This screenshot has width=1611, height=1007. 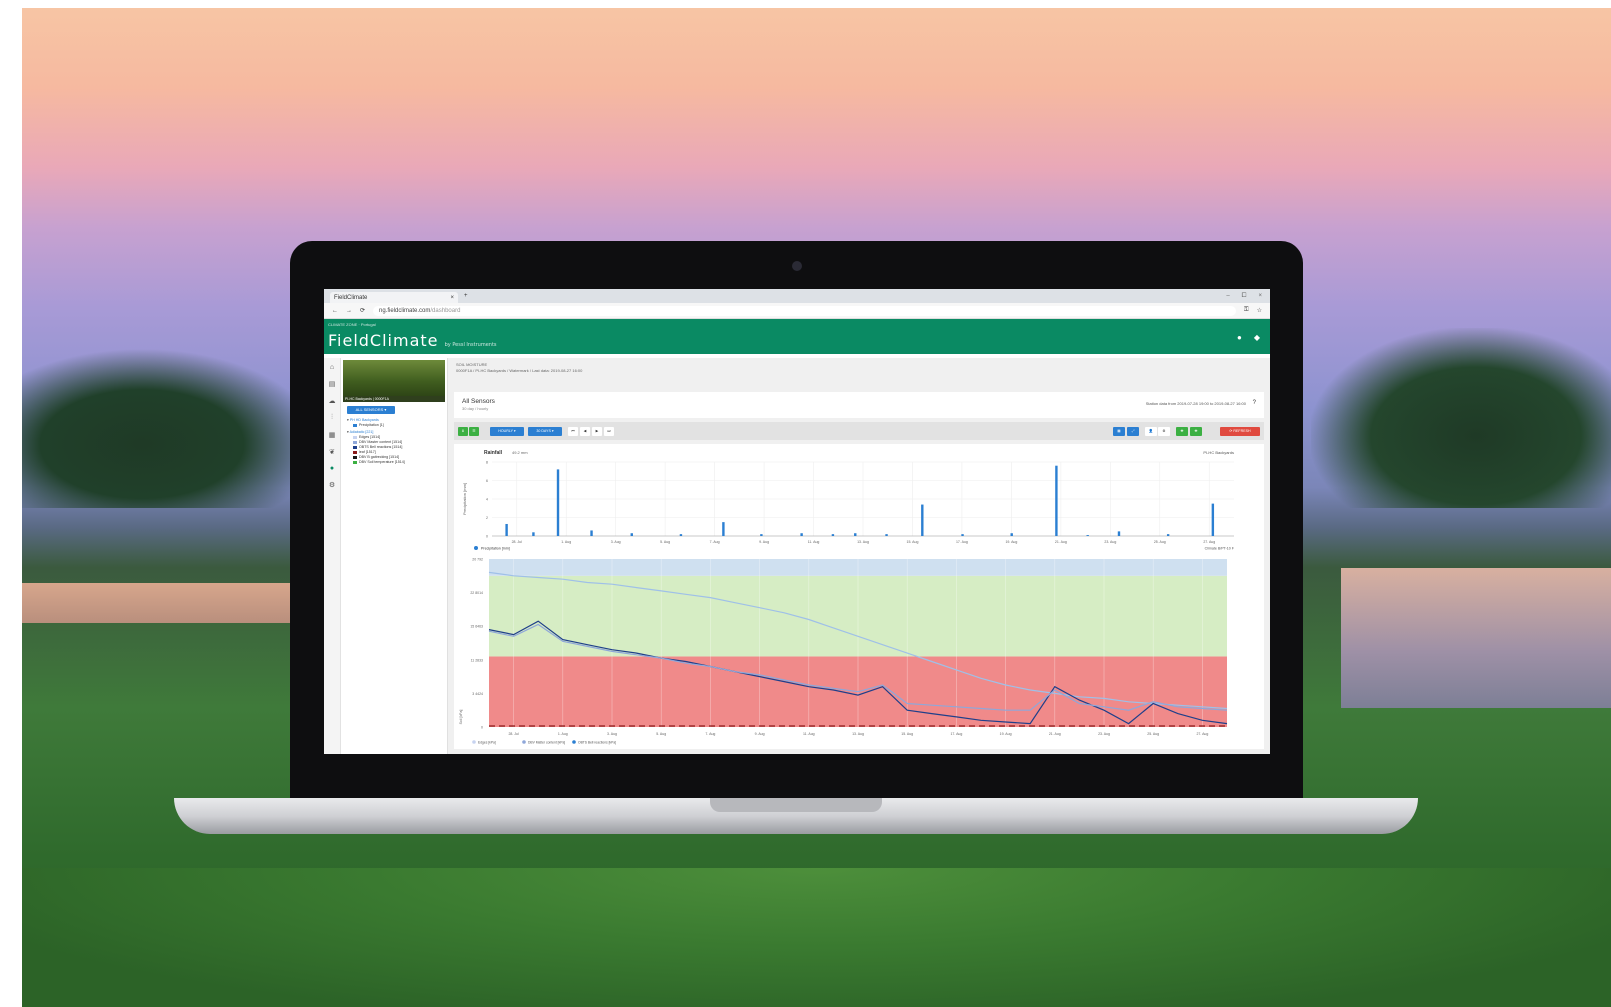 What do you see at coordinates (609, 431) in the screenshot?
I see `last-page-button: ⏭` at bounding box center [609, 431].